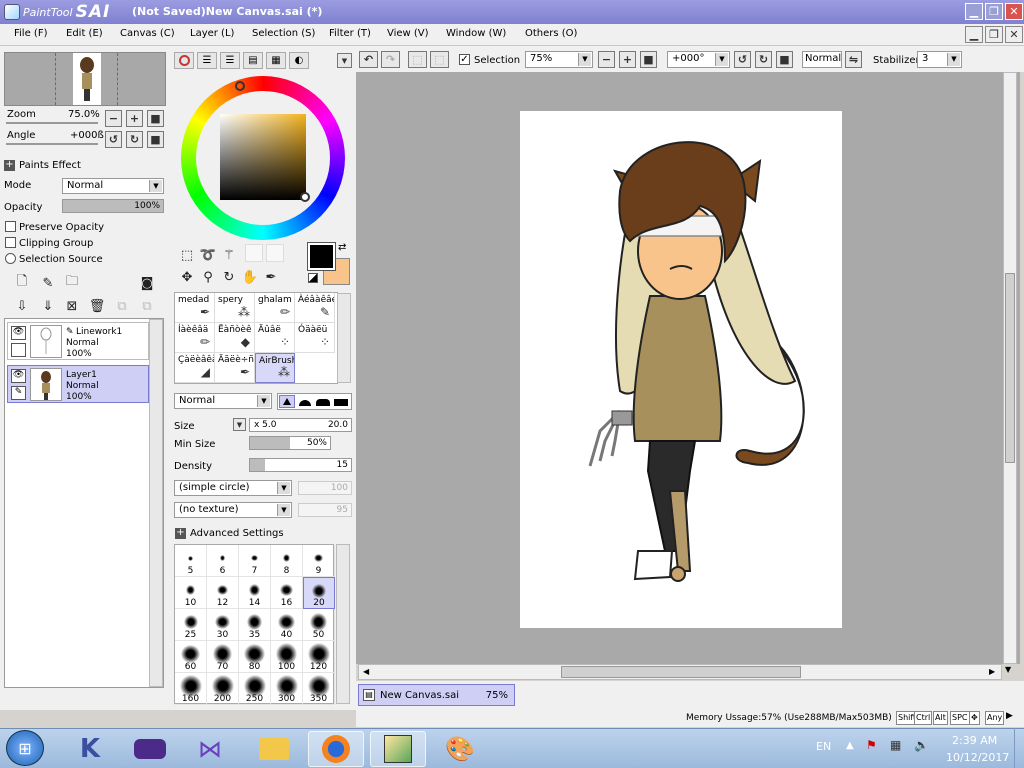 Image resolution: width=1024 pixels, height=768 pixels. I want to click on lock-toggle, so click(18, 350).